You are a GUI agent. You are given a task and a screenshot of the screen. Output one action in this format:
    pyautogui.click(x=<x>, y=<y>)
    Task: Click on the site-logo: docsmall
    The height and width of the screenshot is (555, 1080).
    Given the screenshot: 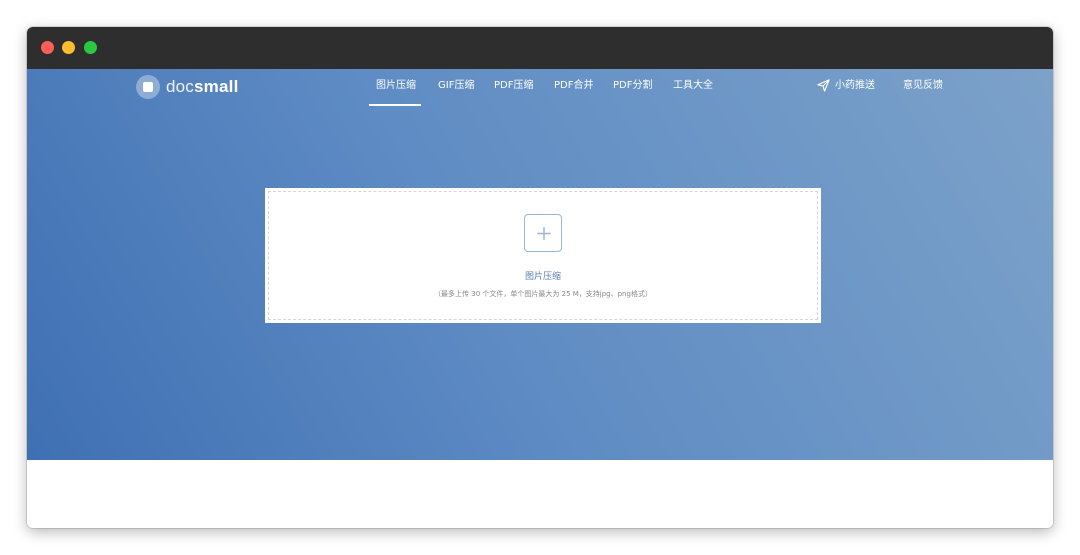 What is the action you would take?
    pyautogui.click(x=187, y=87)
    